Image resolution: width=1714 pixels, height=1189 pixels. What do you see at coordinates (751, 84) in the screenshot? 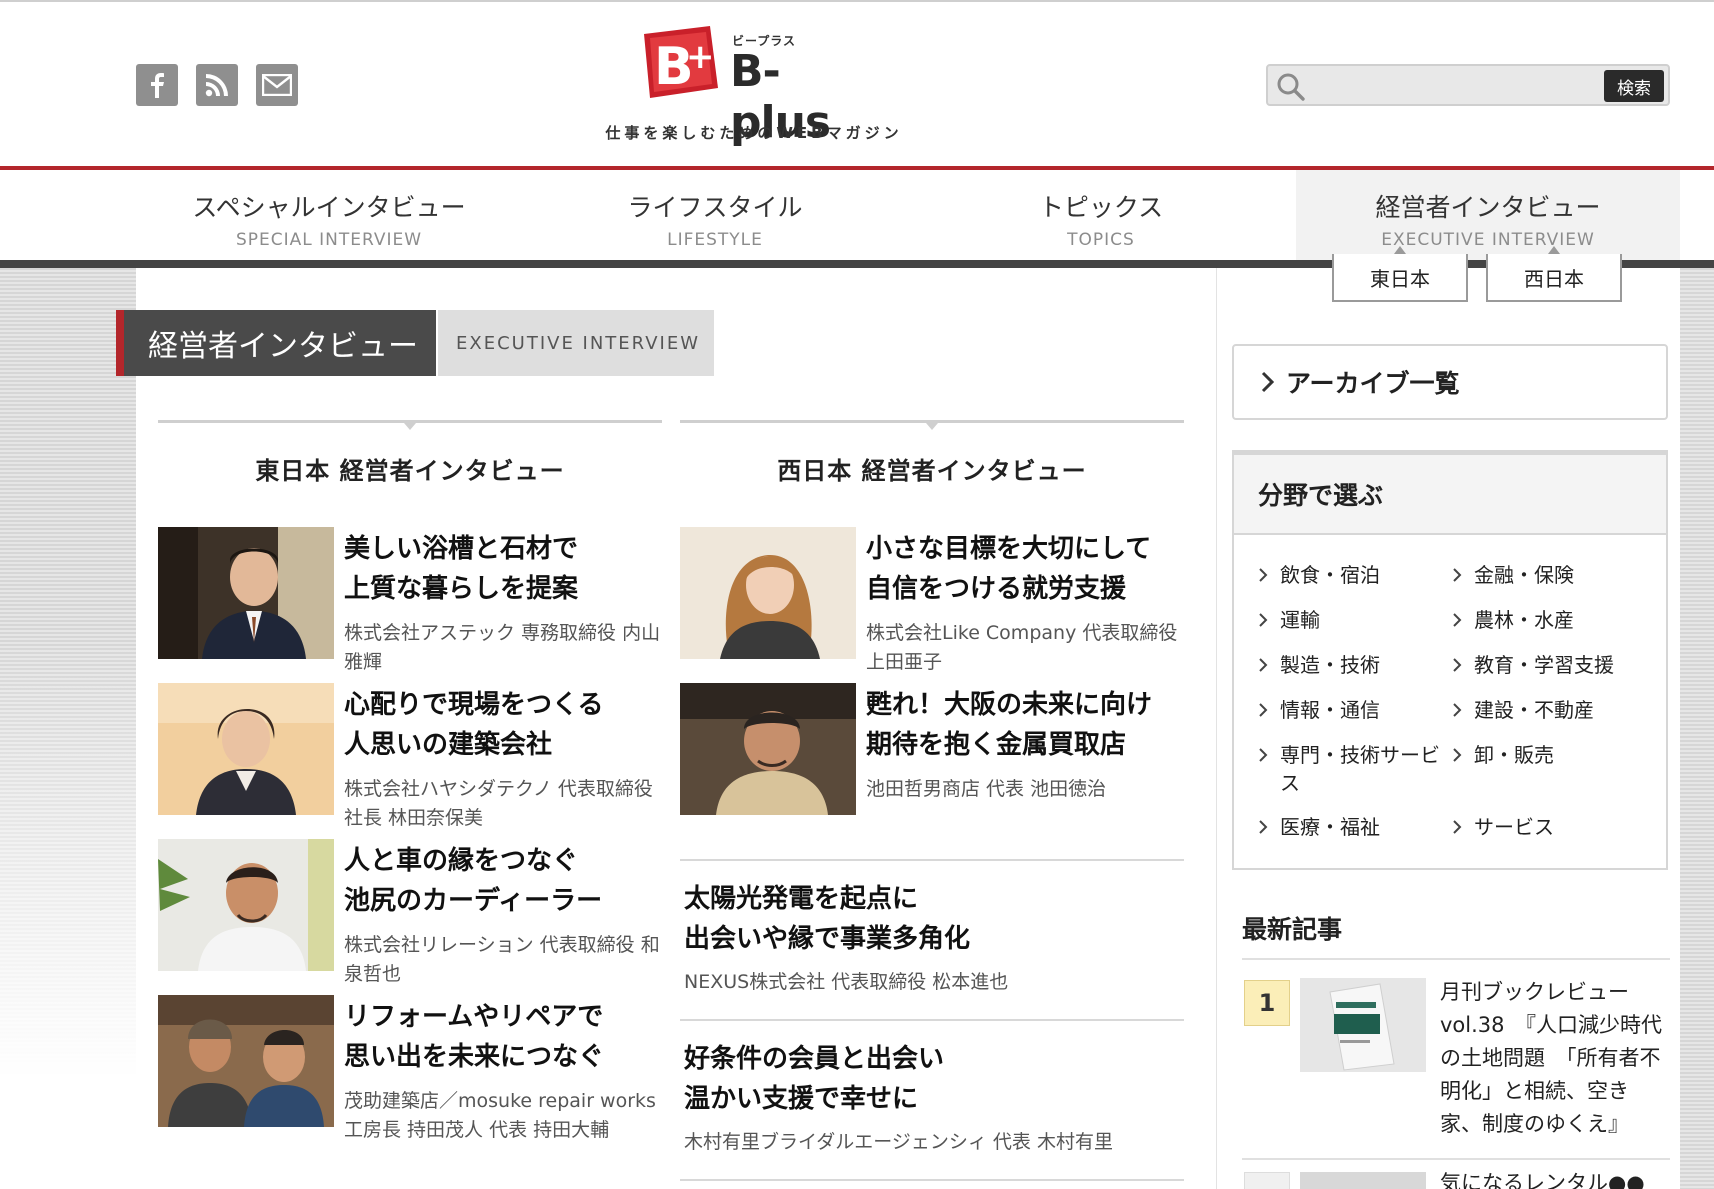
I see `site-logo: B + ビープラス B-plus` at bounding box center [751, 84].